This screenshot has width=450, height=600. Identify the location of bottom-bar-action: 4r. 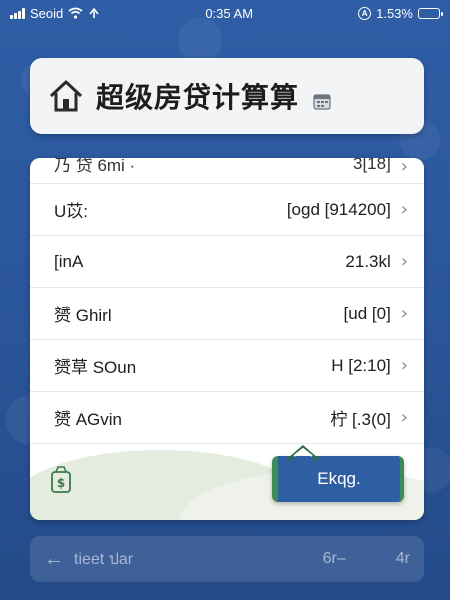
(403, 559).